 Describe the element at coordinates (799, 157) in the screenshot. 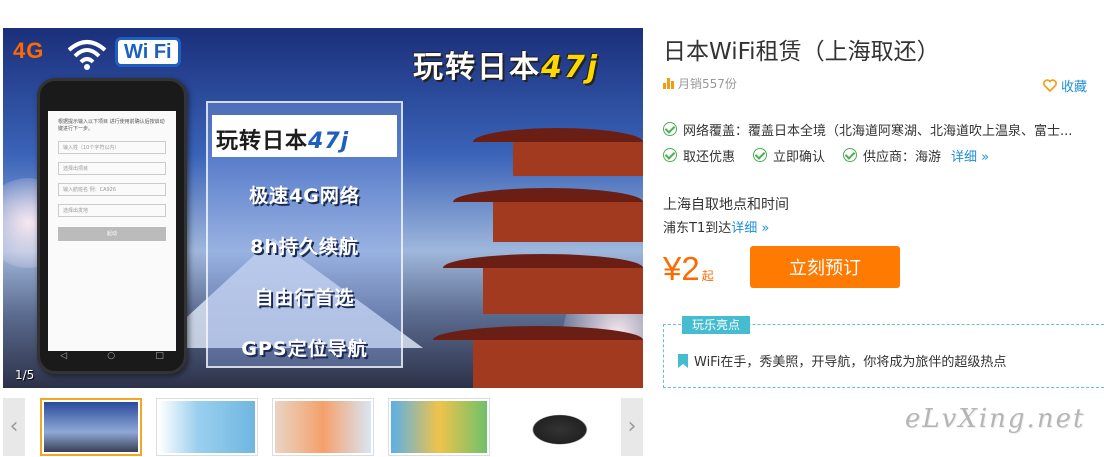

I see `badge-instant-confirm: 立即确认` at that location.